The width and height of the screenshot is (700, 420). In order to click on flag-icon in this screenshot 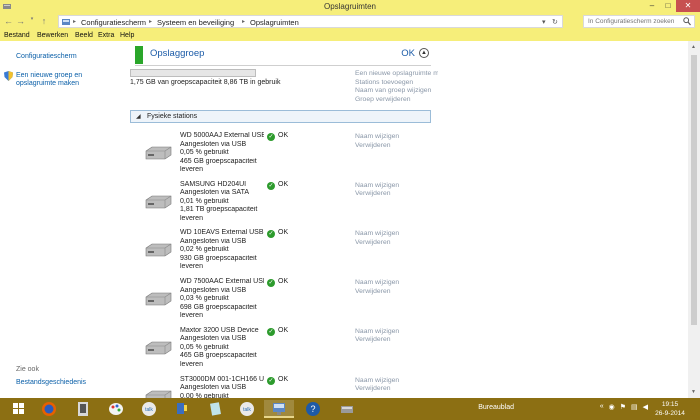, I will do `click(181, 409)`.